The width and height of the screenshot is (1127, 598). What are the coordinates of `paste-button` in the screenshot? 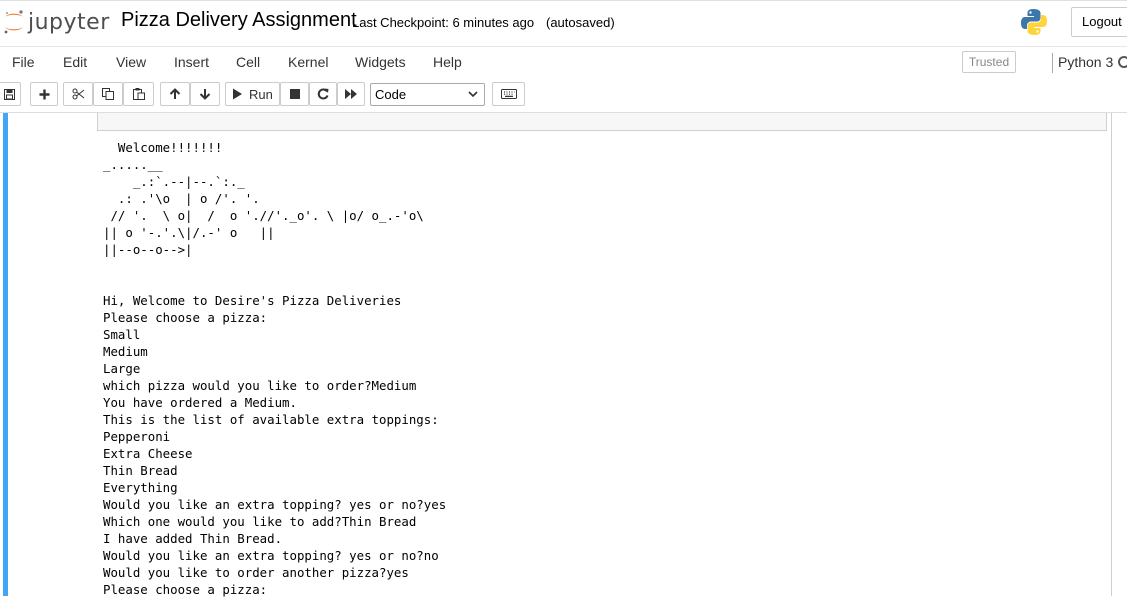 It's located at (138, 94).